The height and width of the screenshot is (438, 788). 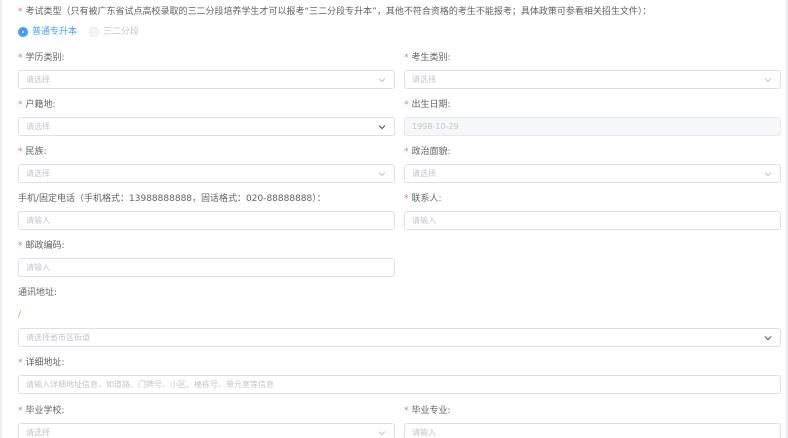 I want to click on education-type-label: * 学历类别:, so click(x=41, y=58).